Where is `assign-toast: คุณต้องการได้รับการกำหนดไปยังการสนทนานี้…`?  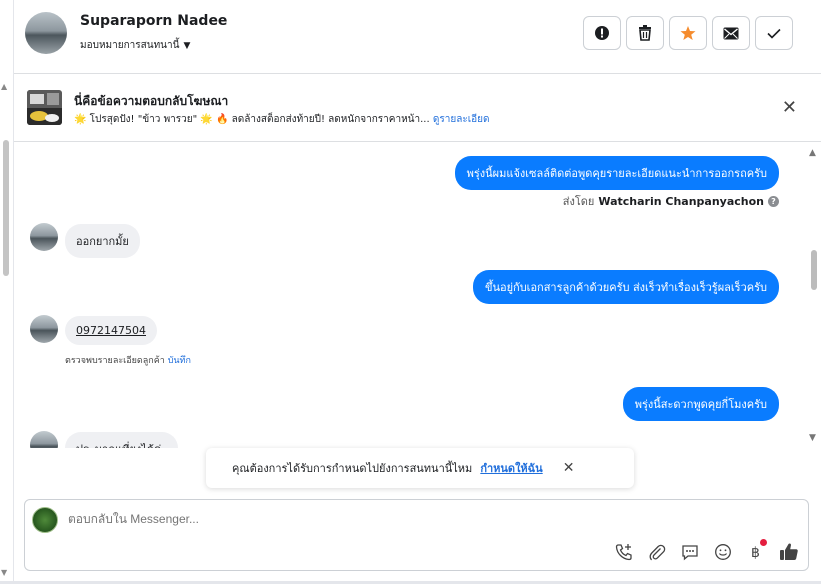 assign-toast: คุณต้องการได้รับการกำหนดไปยังการสนทนานี้… is located at coordinates (420, 468).